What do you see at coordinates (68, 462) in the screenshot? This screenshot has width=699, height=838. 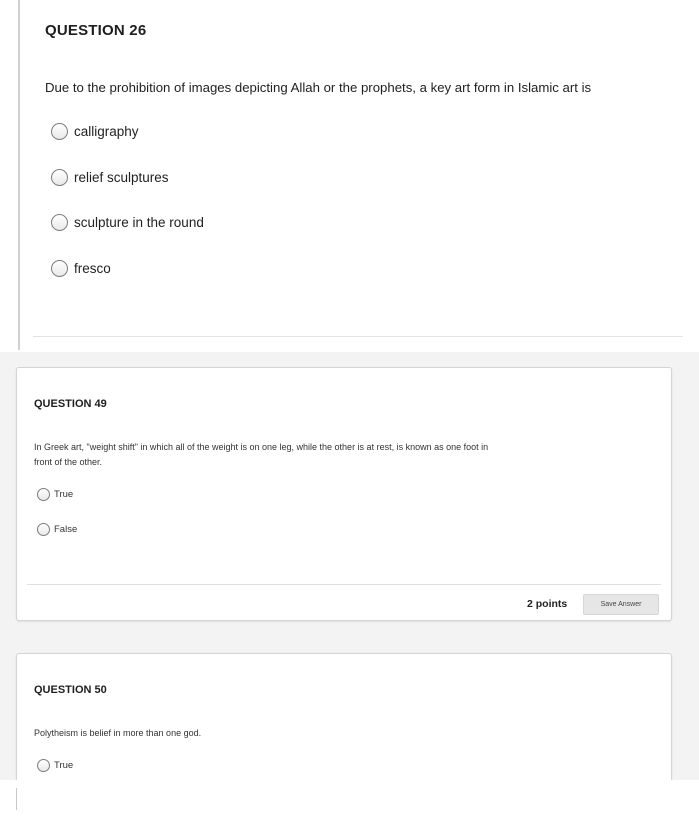 I see `question-text-line-2: front of the other.` at bounding box center [68, 462].